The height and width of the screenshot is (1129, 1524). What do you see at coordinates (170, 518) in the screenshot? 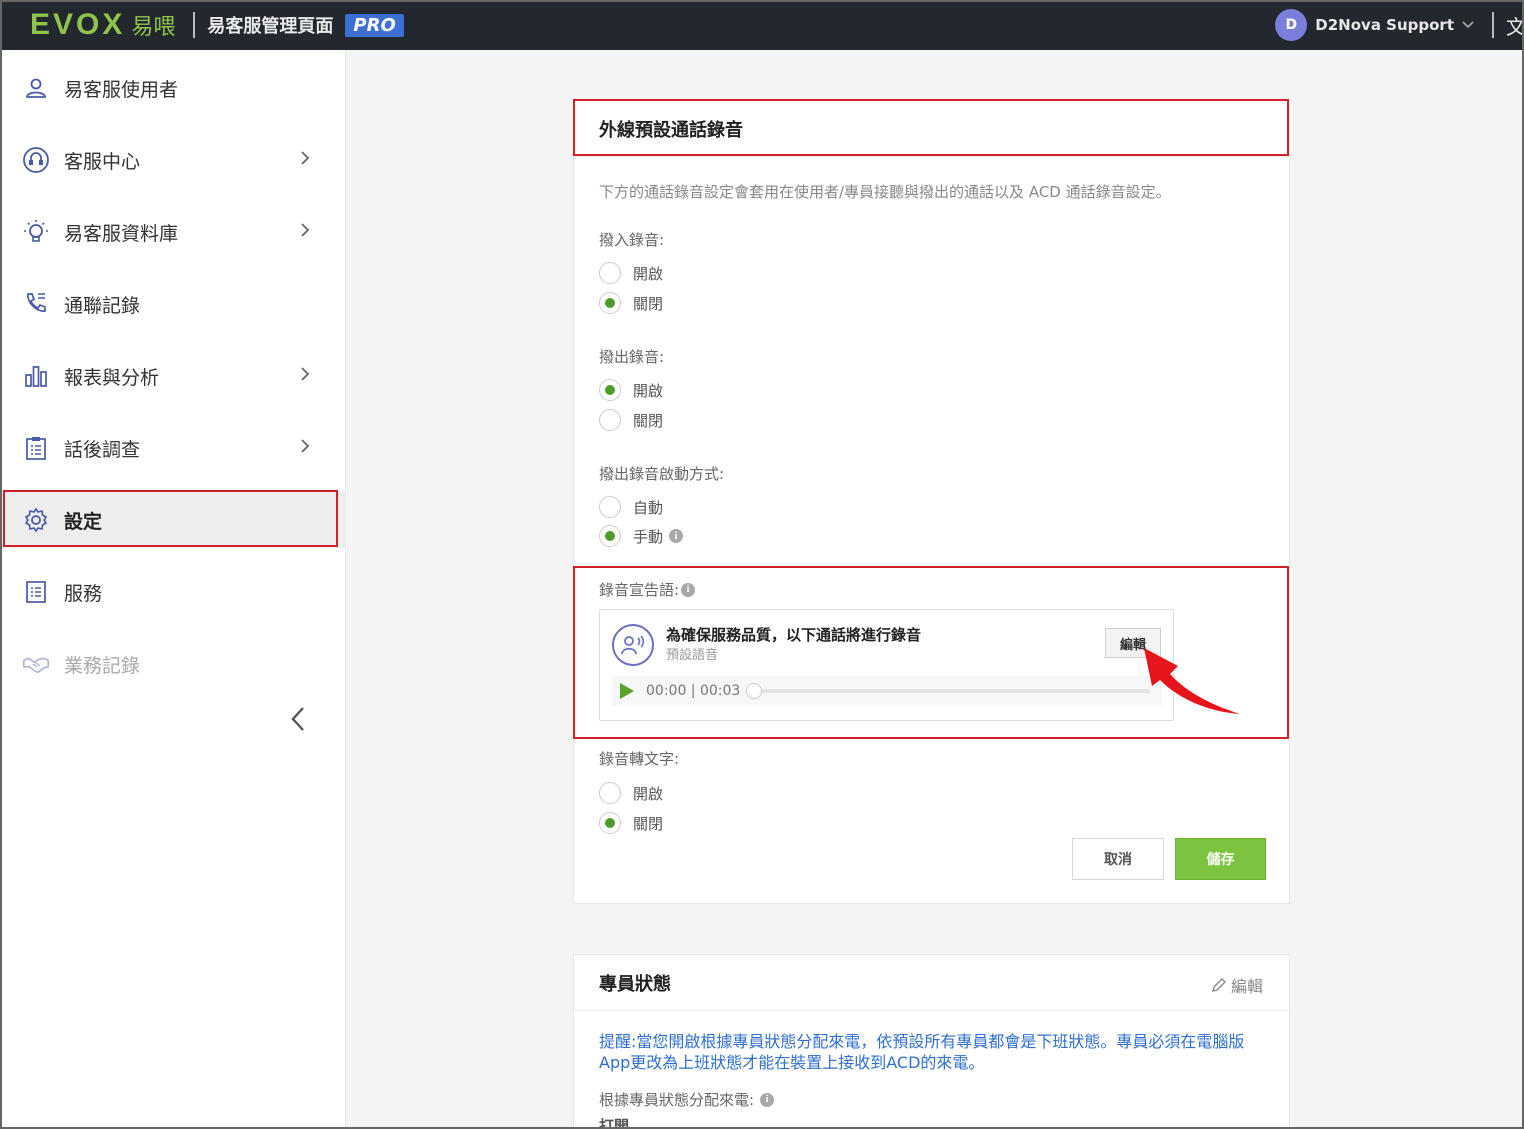
I see `settings-highlight-box` at bounding box center [170, 518].